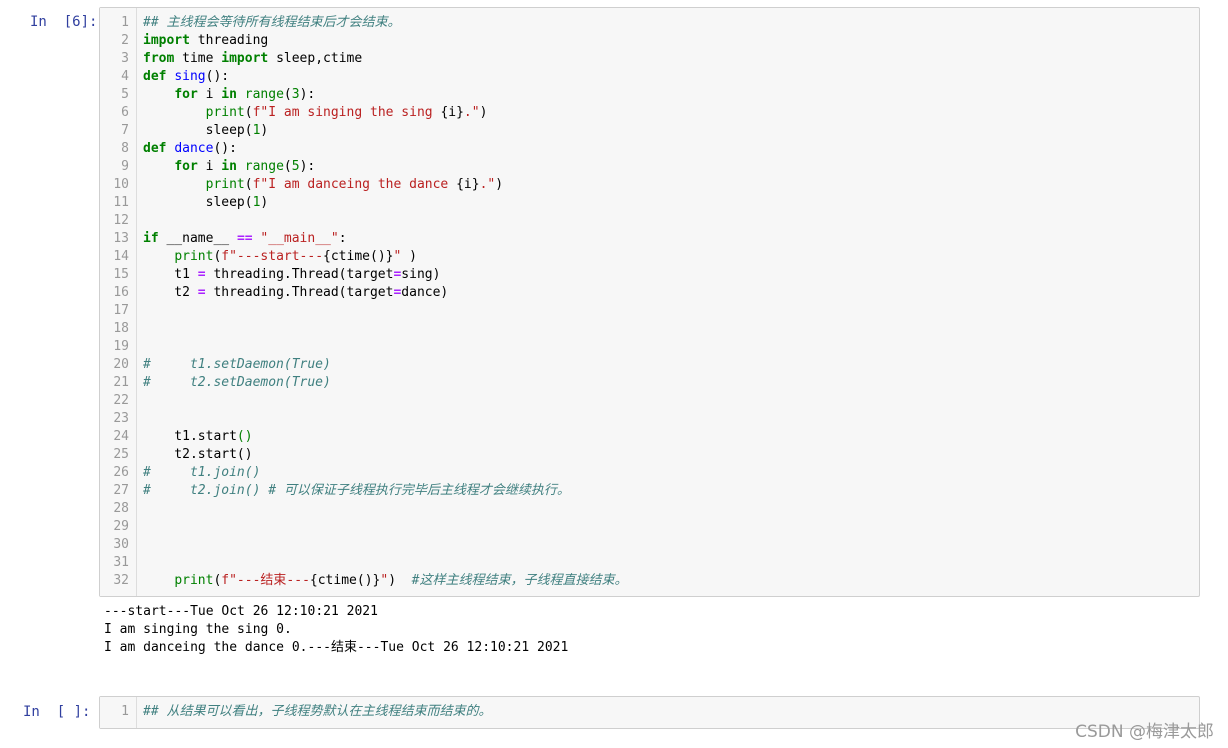 This screenshot has width=1228, height=748. I want to click on code-line: 13 if __name__ == "__main__":, so click(645, 239).